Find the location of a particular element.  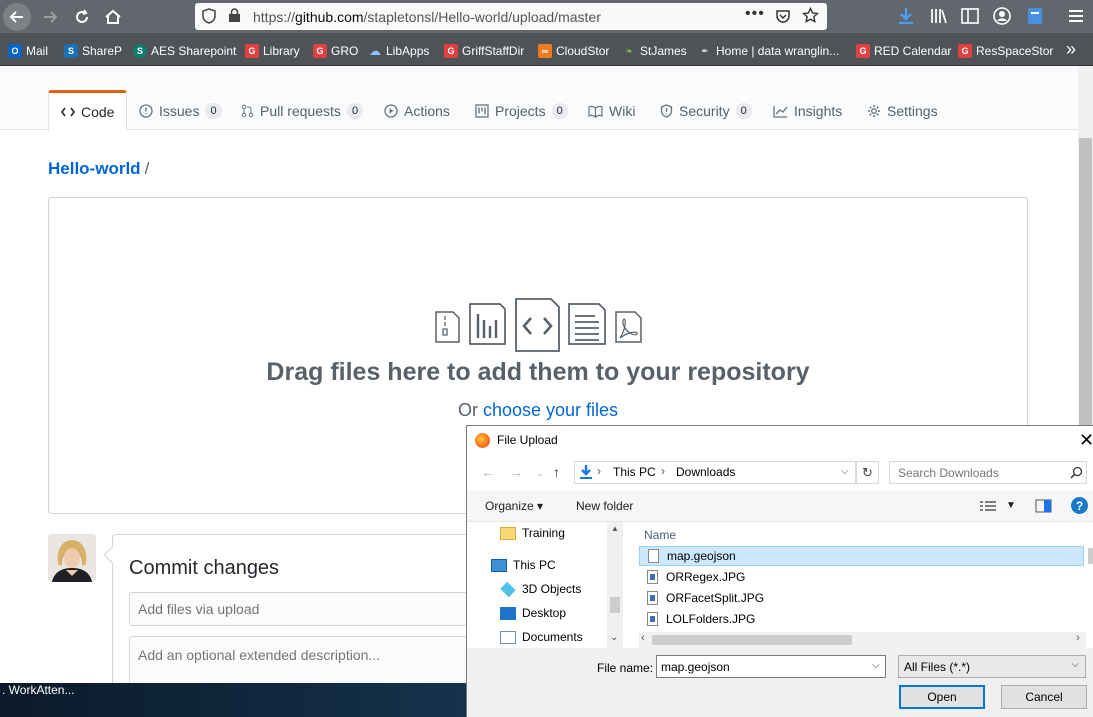

nav-item-this-pc: This PC is located at coordinates (523, 565).